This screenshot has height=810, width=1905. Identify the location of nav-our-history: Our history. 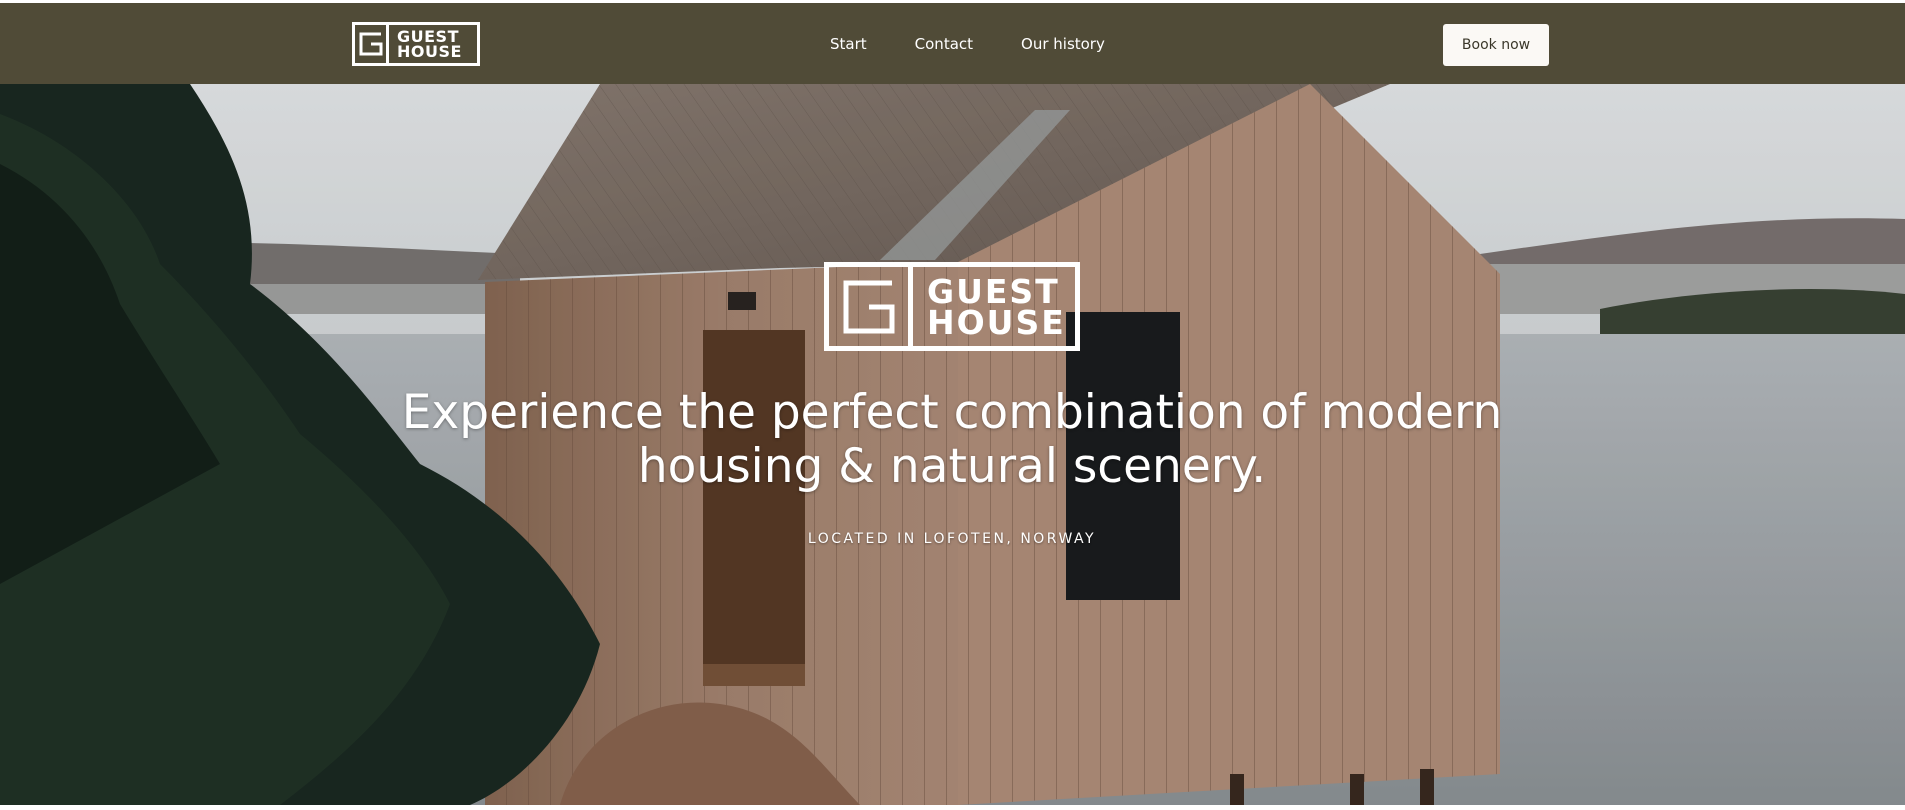
(1063, 44).